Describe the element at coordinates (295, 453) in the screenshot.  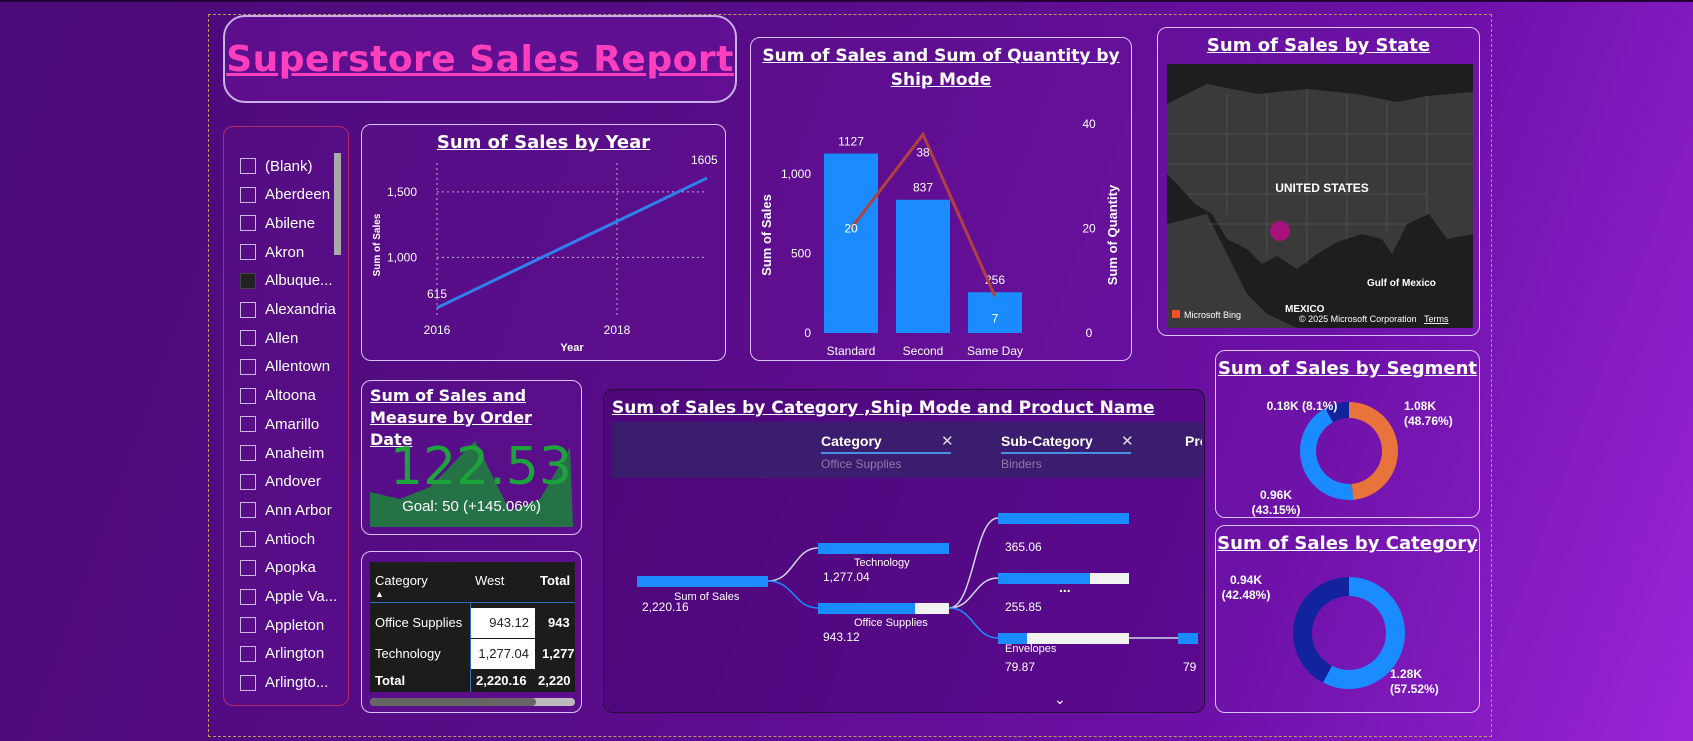
I see `slicer-item-label: Anaheim` at that location.